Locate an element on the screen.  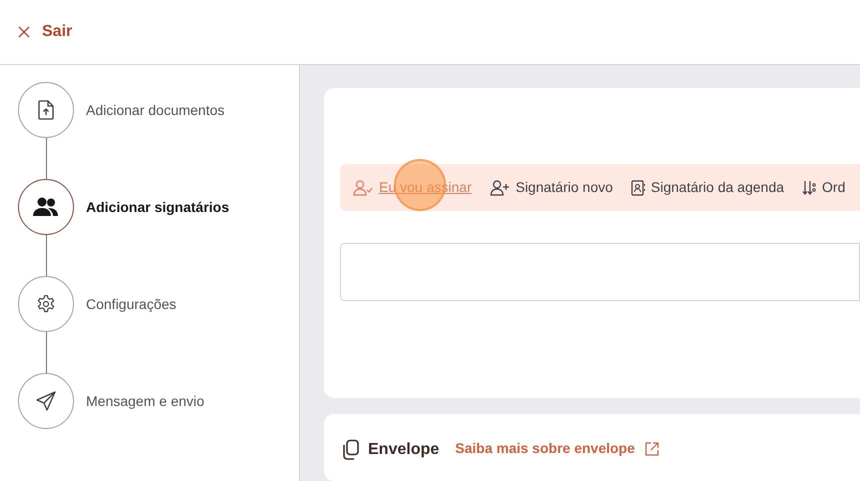
step-label: Adicionar documentos is located at coordinates (155, 110).